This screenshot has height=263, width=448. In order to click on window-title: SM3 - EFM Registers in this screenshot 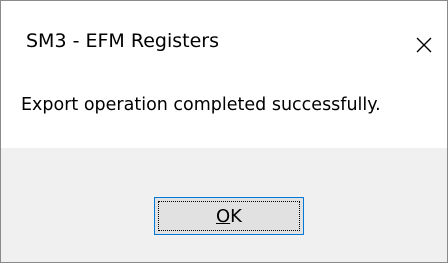, I will do `click(122, 41)`.